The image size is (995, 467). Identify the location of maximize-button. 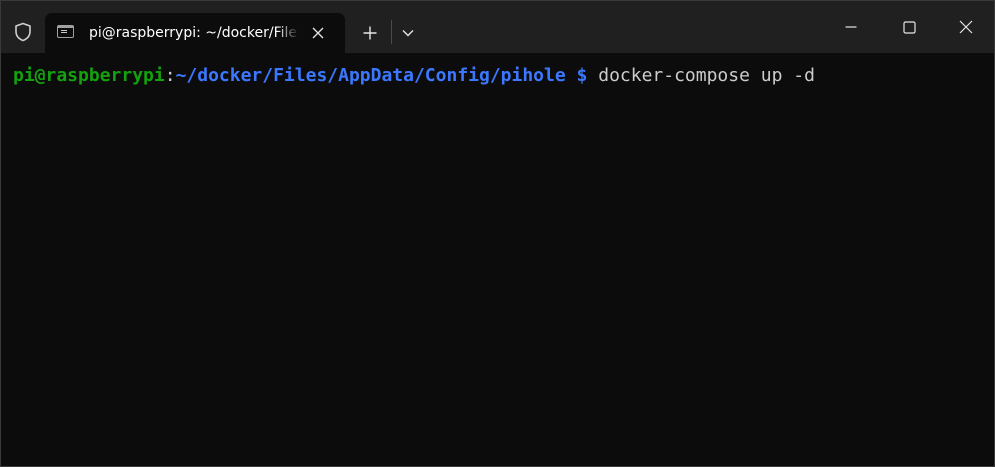
(909, 27).